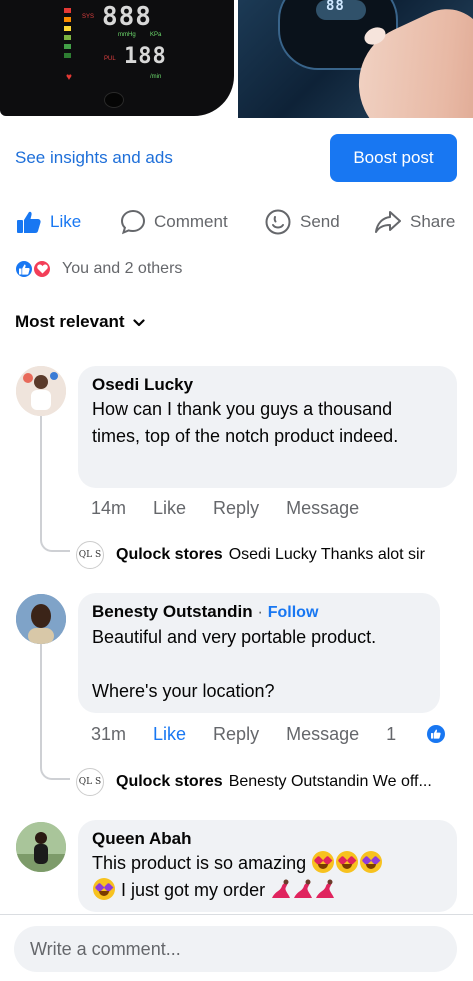 Image resolution: width=473 pixels, height=981 pixels. What do you see at coordinates (88, 17) in the screenshot?
I see `display-sys-label: SYS` at bounding box center [88, 17].